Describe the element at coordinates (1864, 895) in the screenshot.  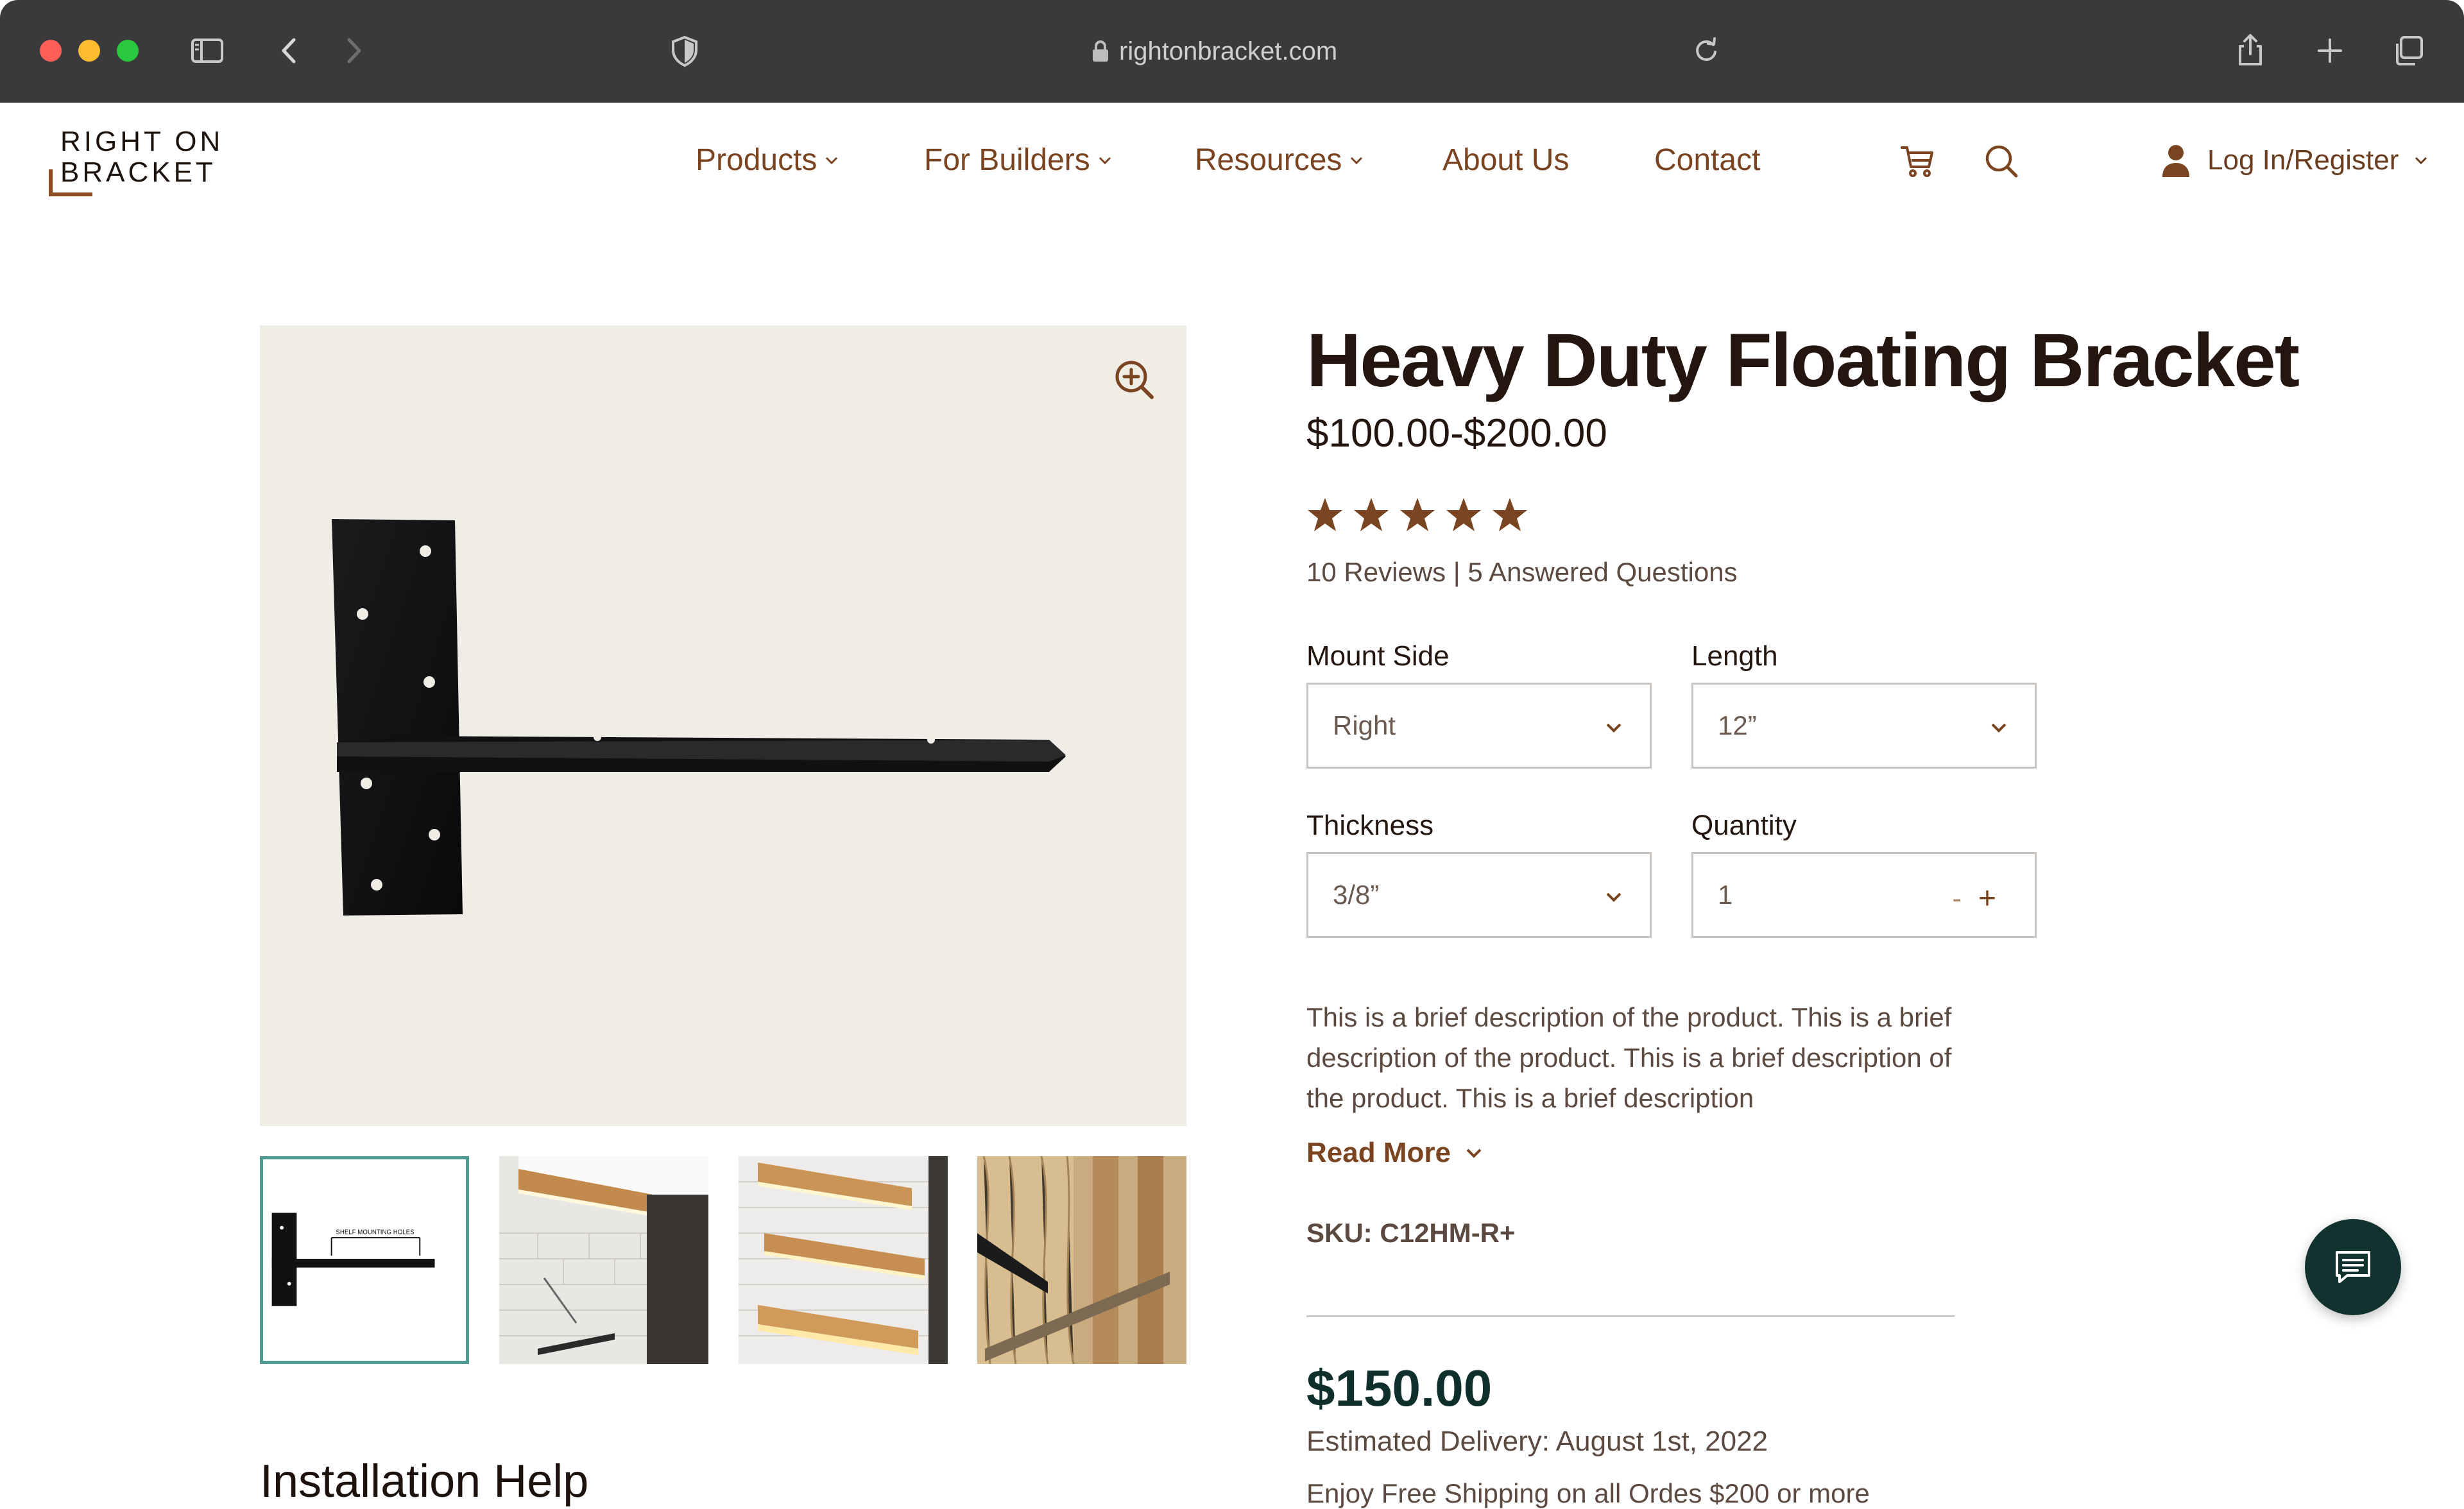
I see `quantity-stepper: 1 - +` at that location.